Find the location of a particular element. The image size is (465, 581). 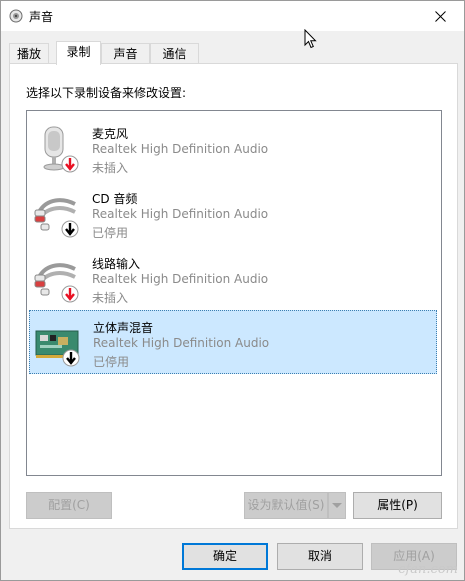

title-bar: 声音 is located at coordinates (232, 16).